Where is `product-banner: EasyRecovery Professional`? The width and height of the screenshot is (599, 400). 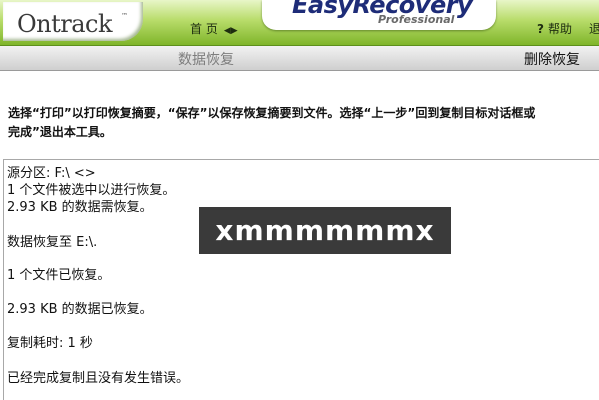 product-banner: EasyRecovery Professional is located at coordinates (379, 15).